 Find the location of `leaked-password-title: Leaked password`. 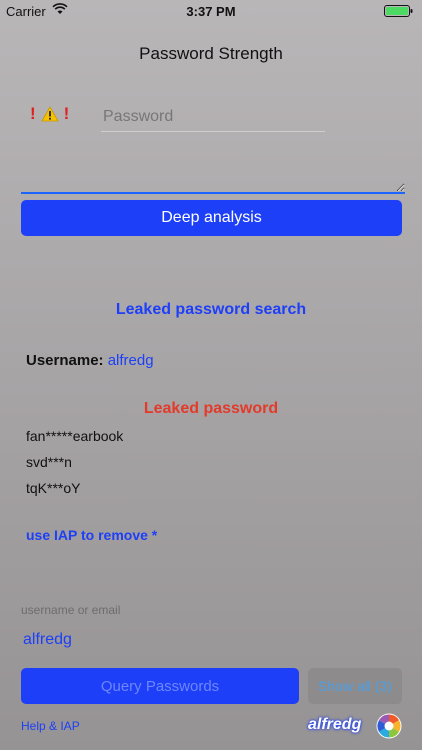

leaked-password-title: Leaked password is located at coordinates (211, 408).